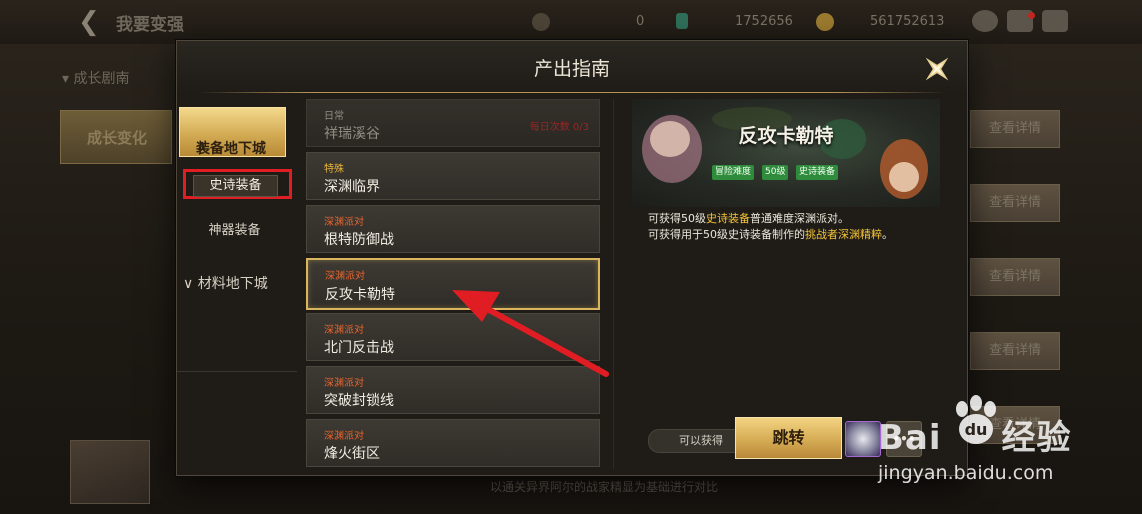 The height and width of the screenshot is (514, 1142). Describe the element at coordinates (682, 21) in the screenshot. I see `gem-icon` at that location.